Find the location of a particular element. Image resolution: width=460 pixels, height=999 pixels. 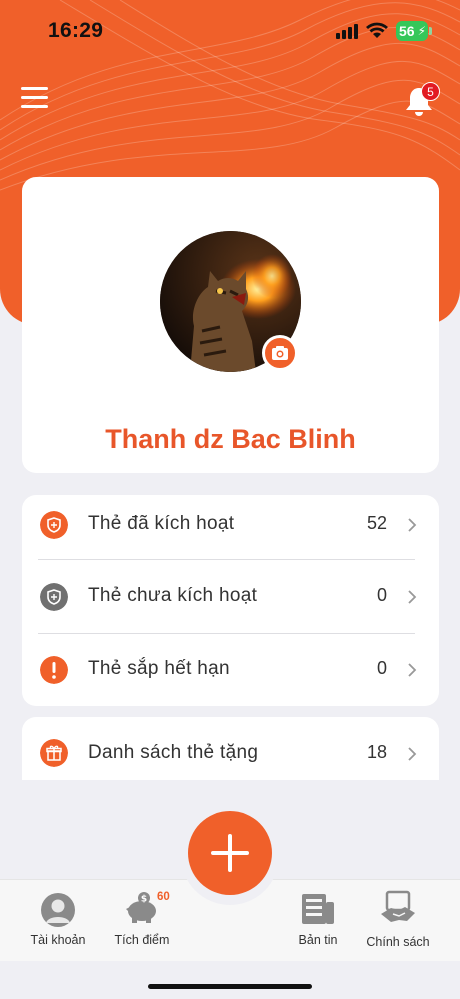

notification-badge: 5 is located at coordinates (430, 91).